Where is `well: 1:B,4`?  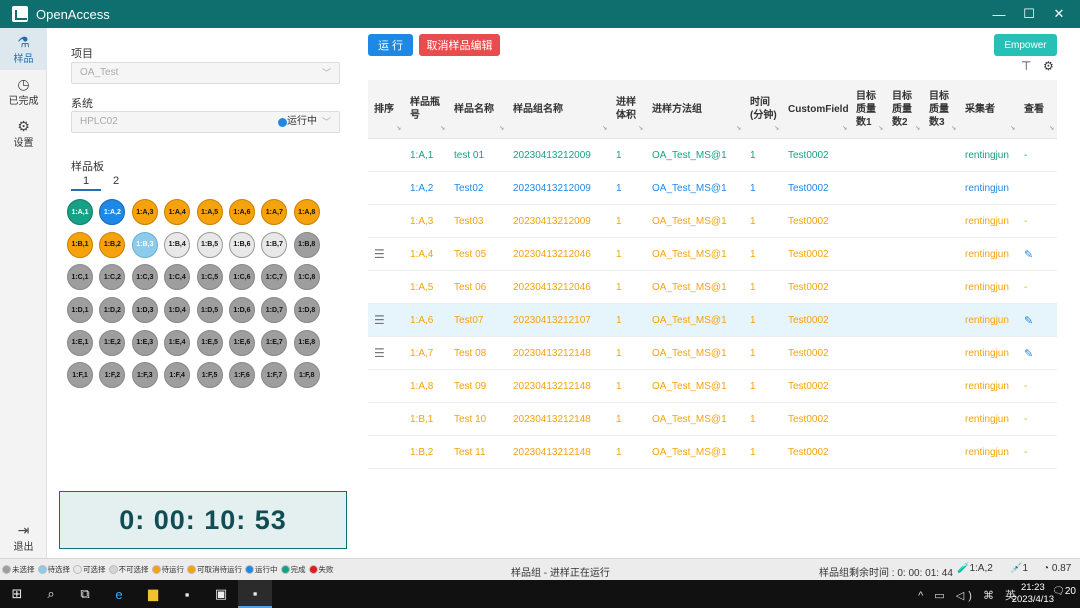
well: 1:B,4 is located at coordinates (177, 244).